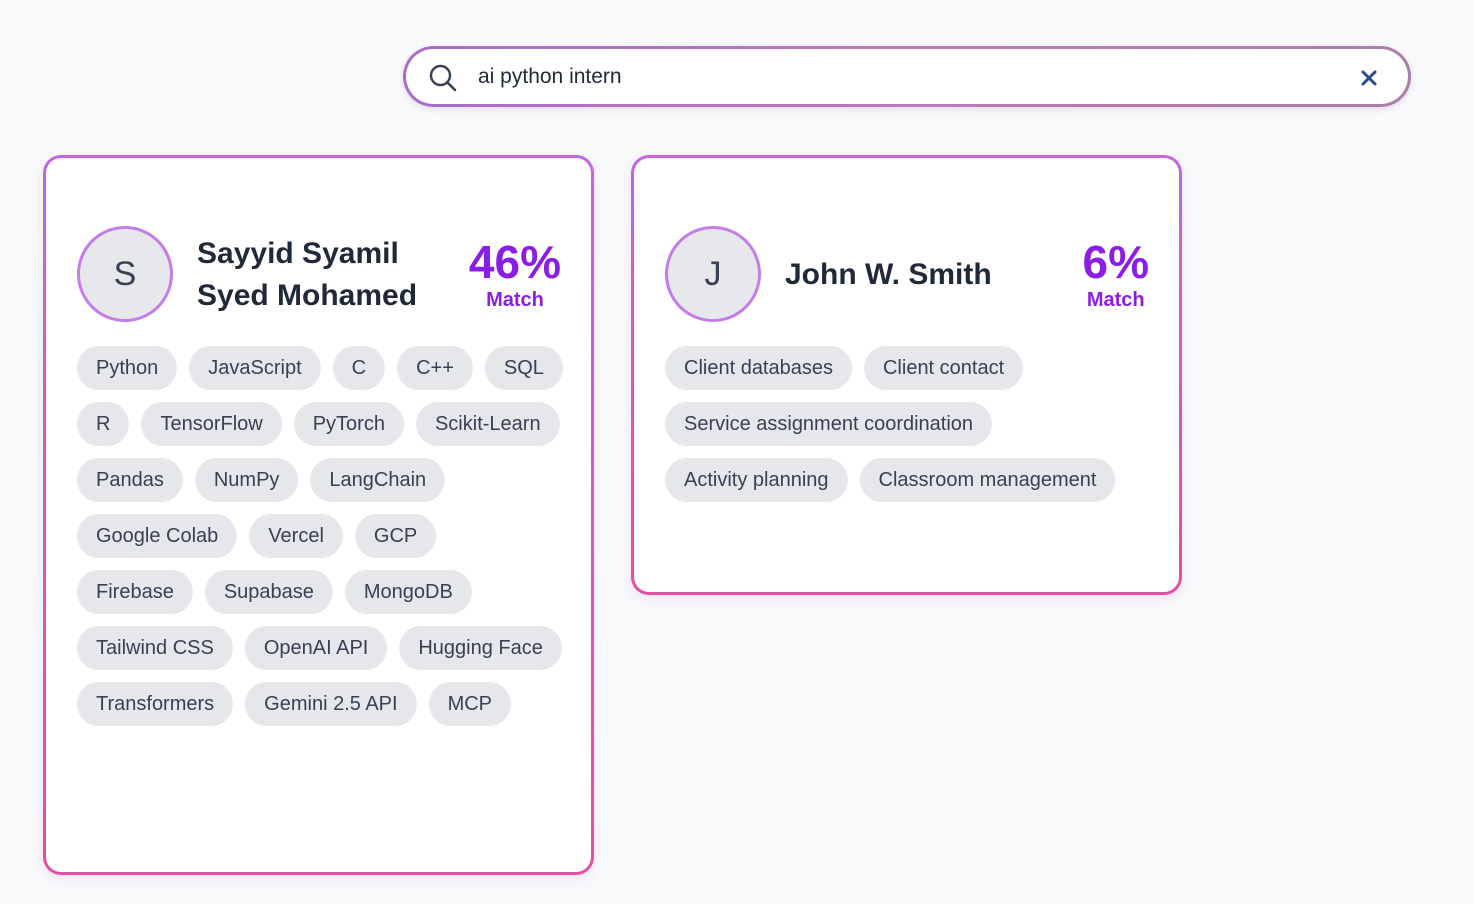 This screenshot has height=904, width=1474. What do you see at coordinates (987, 480) in the screenshot?
I see `skill-chip: Classroom management` at bounding box center [987, 480].